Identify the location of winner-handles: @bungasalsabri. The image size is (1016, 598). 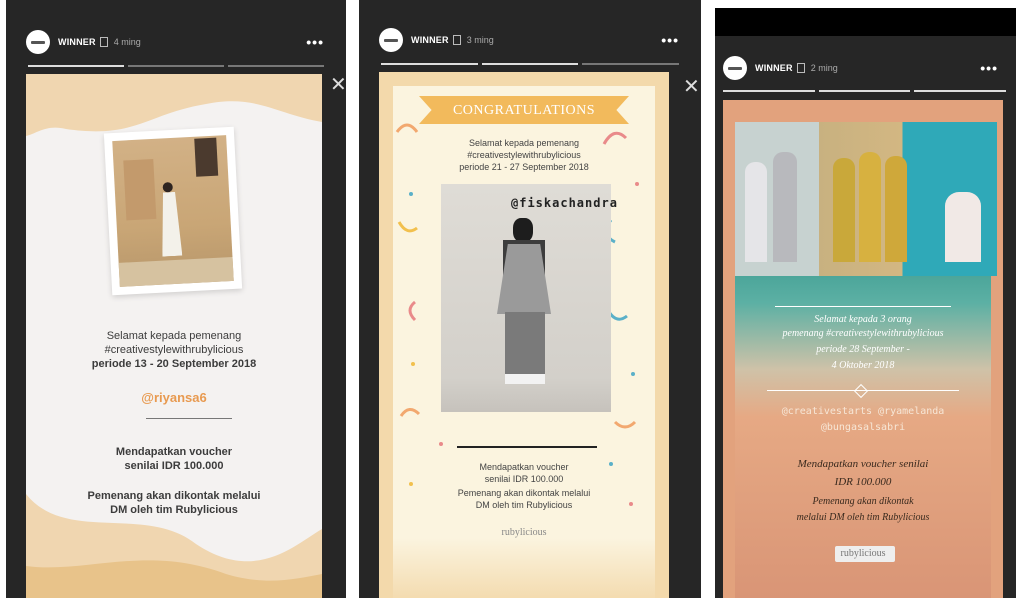
(863, 427).